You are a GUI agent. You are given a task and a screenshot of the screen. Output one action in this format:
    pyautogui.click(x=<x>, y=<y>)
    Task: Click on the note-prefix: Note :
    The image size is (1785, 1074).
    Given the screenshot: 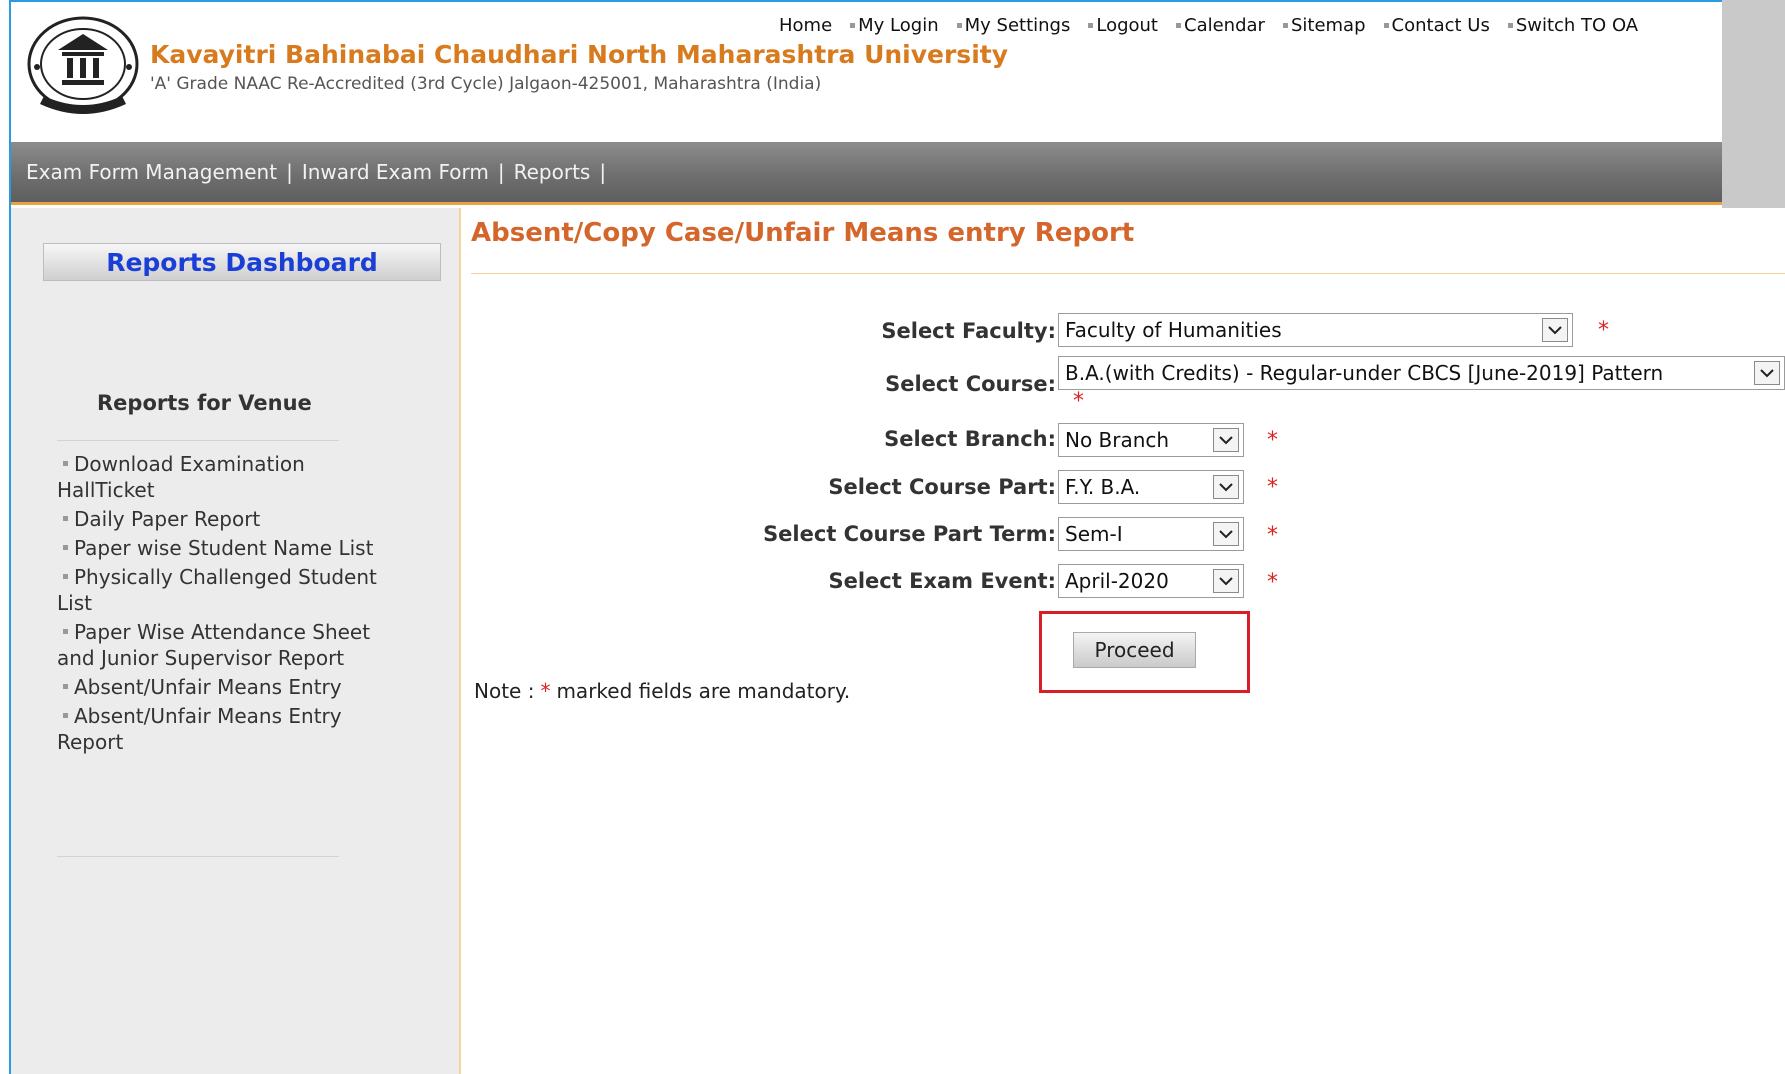 What is the action you would take?
    pyautogui.click(x=504, y=691)
    